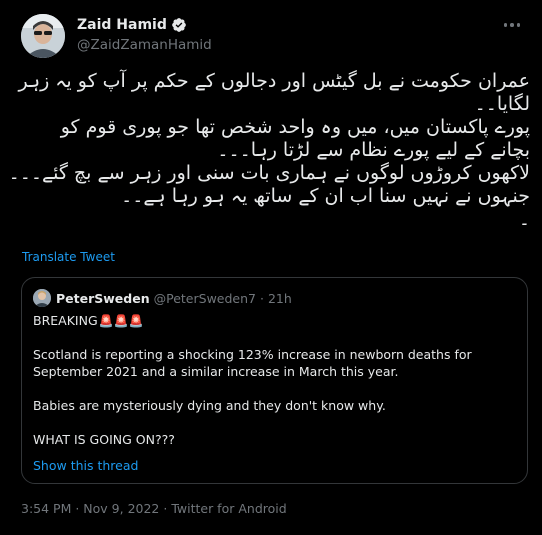 The width and height of the screenshot is (542, 535). Describe the element at coordinates (65, 320) in the screenshot. I see `quoted-breaking-text: BREAKING` at that location.